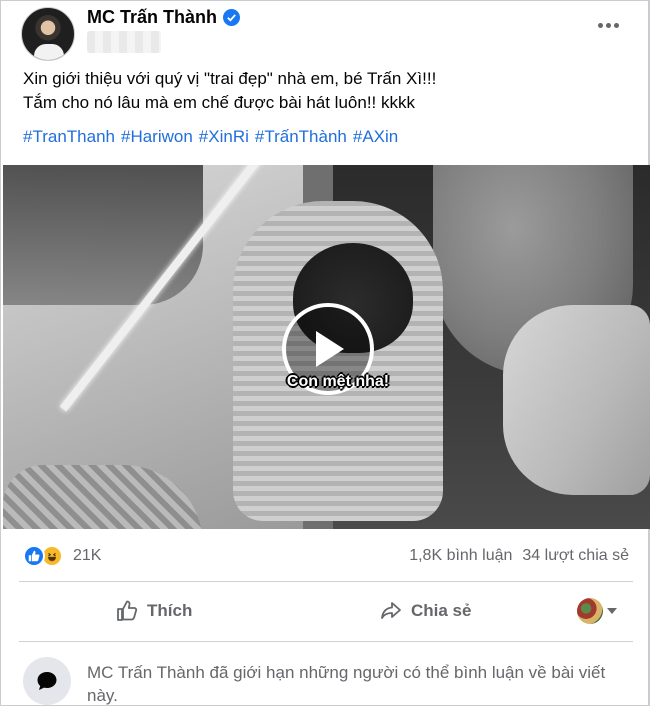  What do you see at coordinates (103, 235) in the screenshot?
I see `video-frame-arm` at bounding box center [103, 235].